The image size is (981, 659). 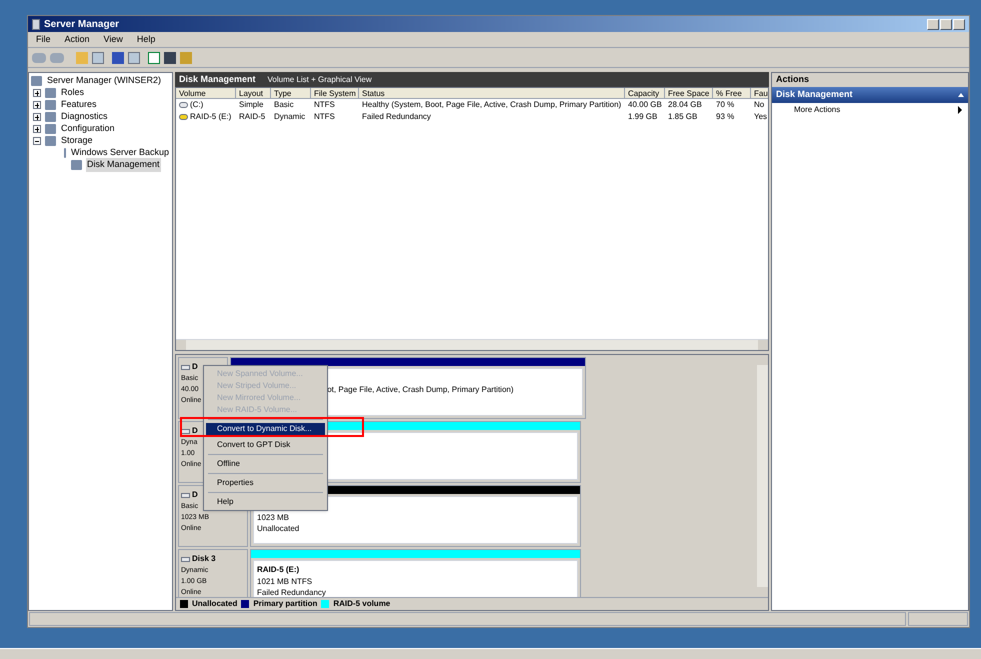 What do you see at coordinates (396, 117) in the screenshot?
I see `table-cell: Failed Redundancy` at bounding box center [396, 117].